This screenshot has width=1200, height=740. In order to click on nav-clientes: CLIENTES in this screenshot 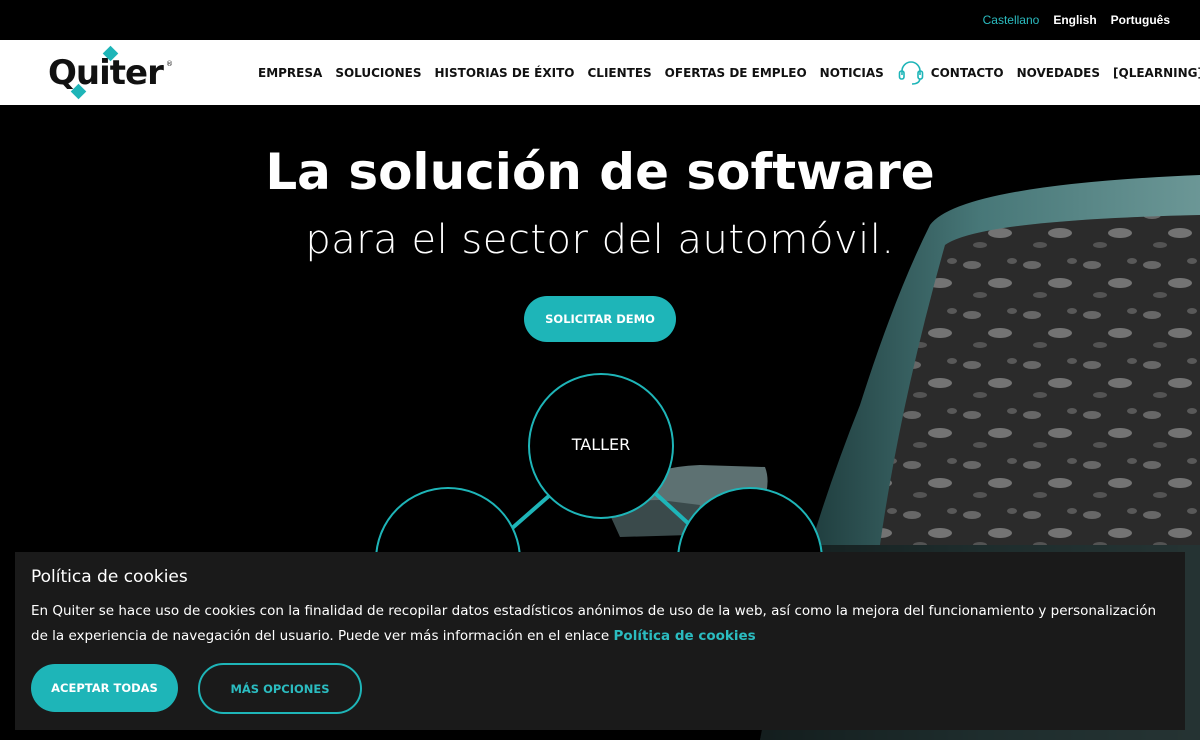, I will do `click(619, 73)`.